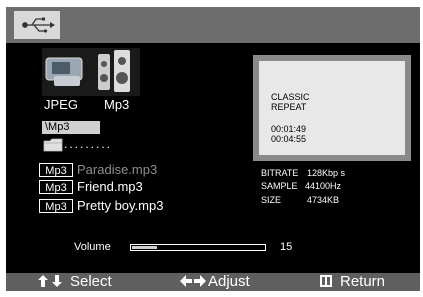 The height and width of the screenshot is (297, 423). What do you see at coordinates (271, 200) in the screenshot?
I see `size-label: SIZE` at bounding box center [271, 200].